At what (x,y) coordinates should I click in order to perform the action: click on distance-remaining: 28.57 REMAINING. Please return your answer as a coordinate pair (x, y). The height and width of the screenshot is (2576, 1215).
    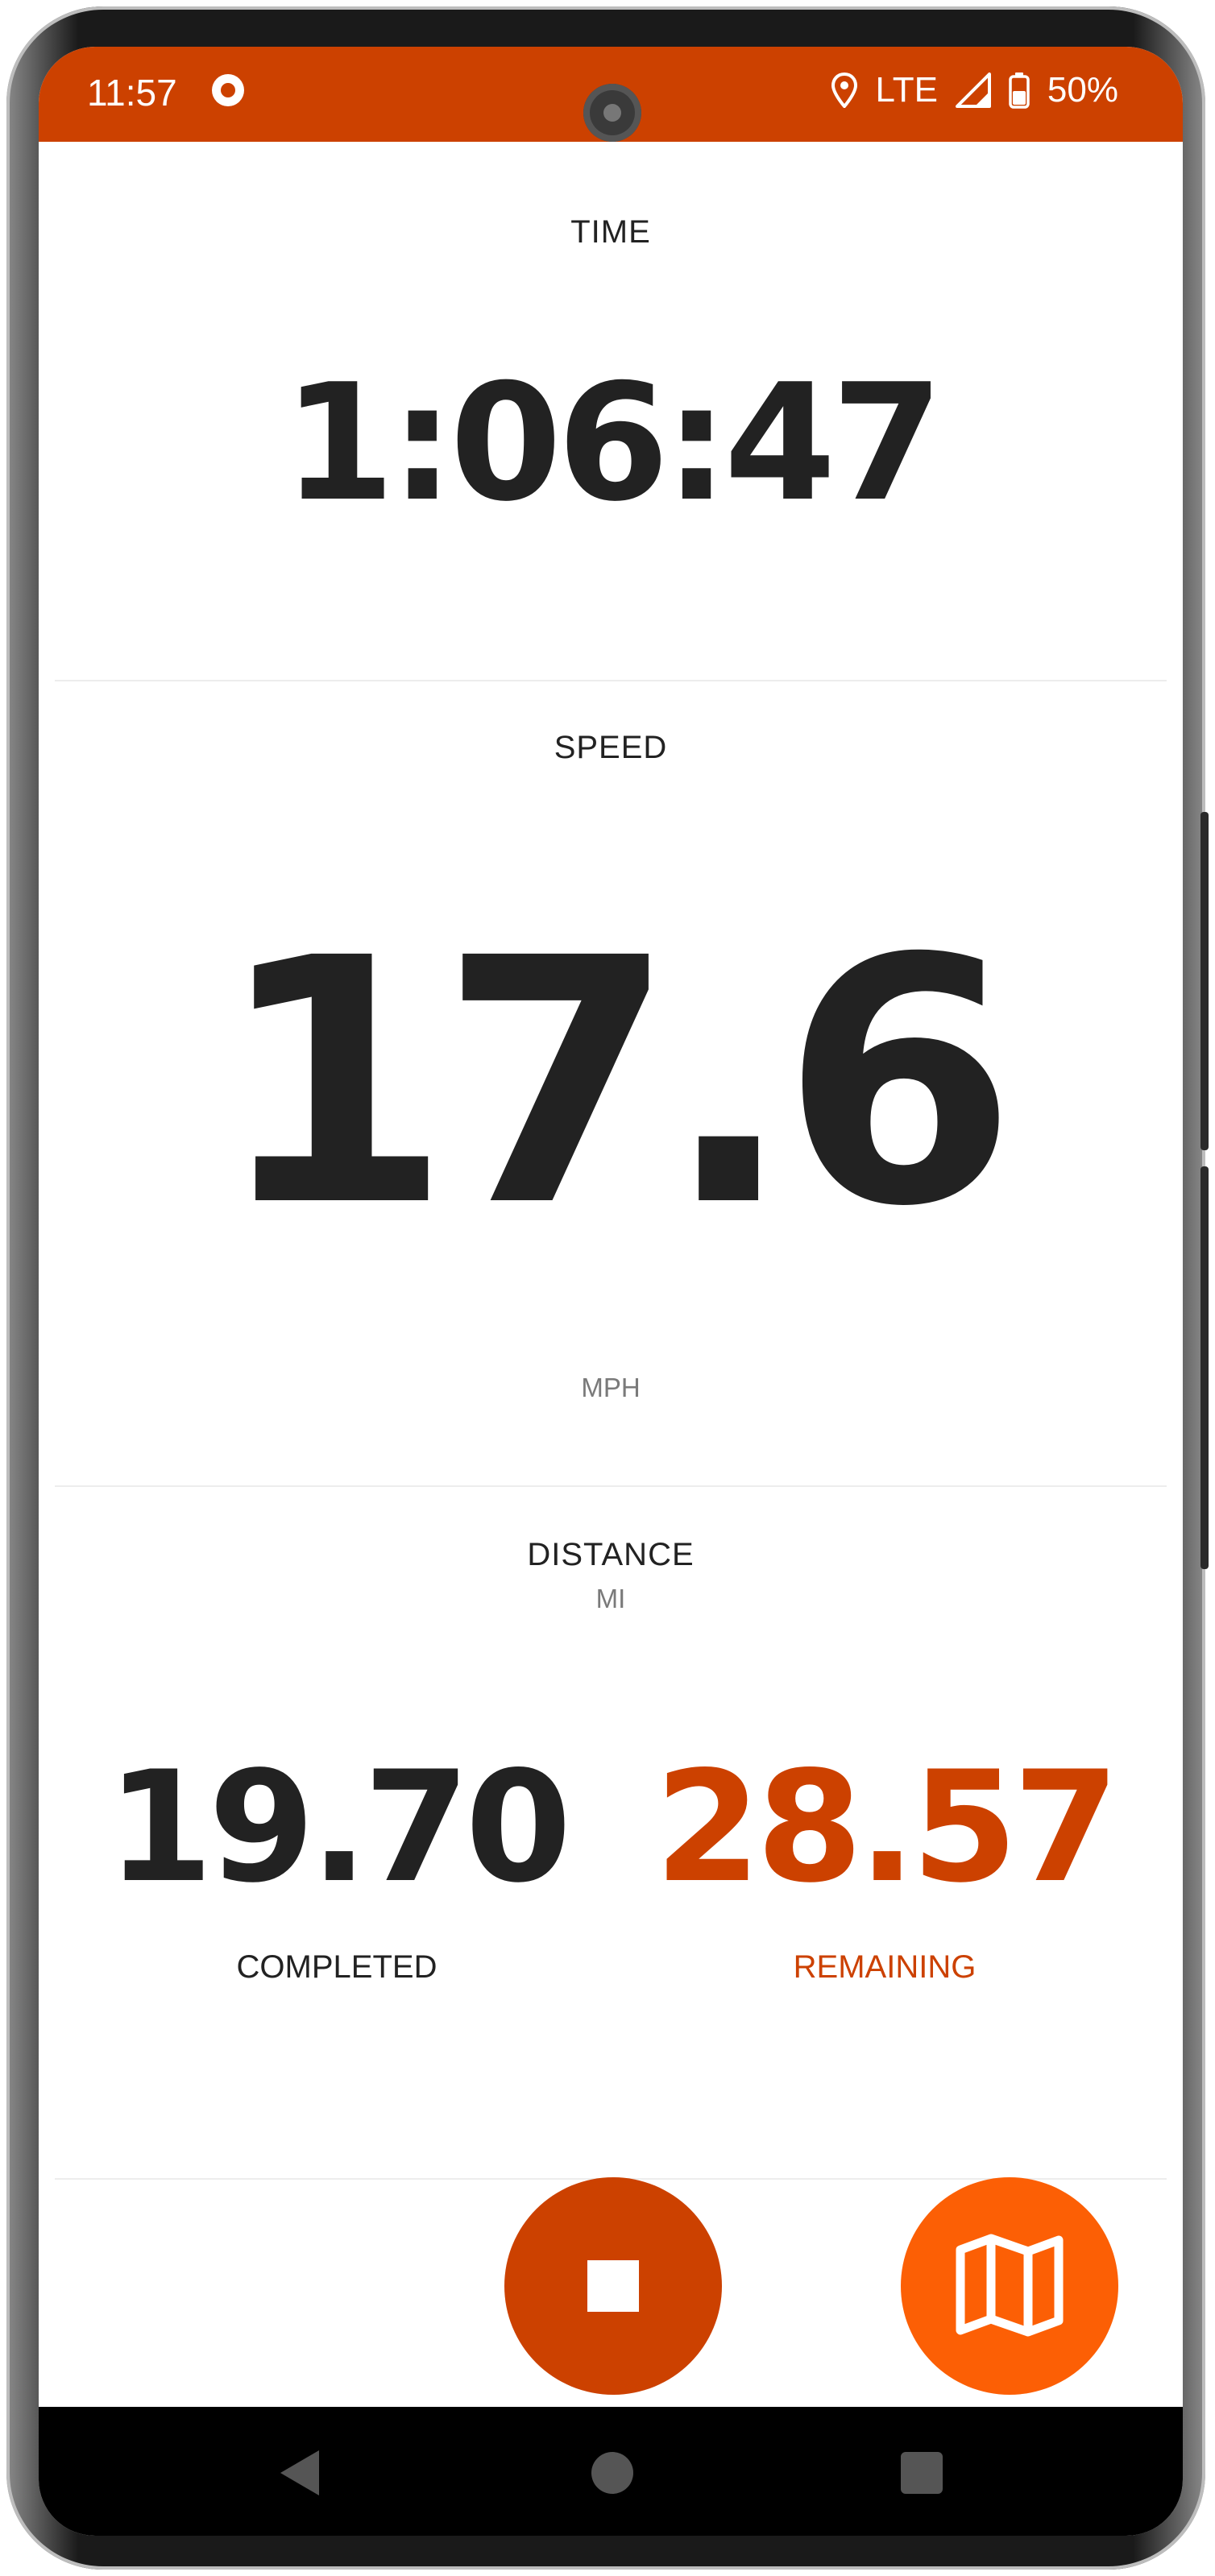
    Looking at the image, I should click on (884, 1868).